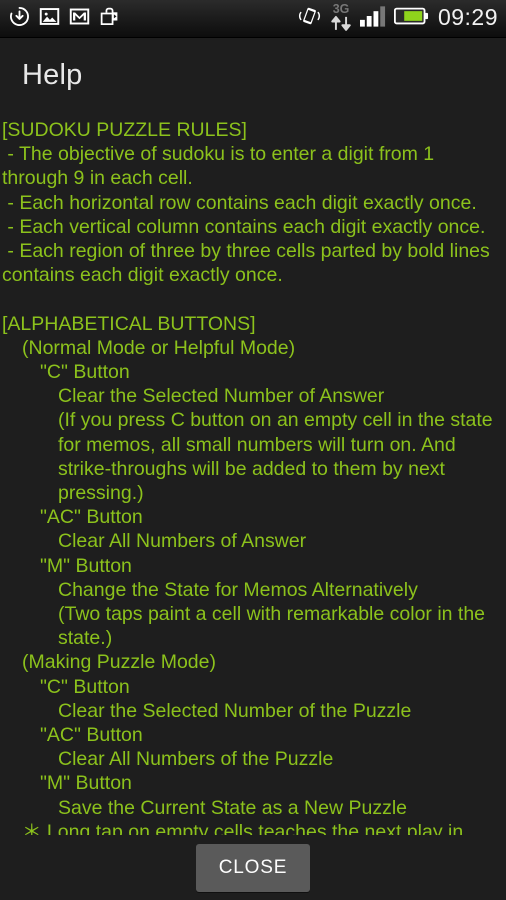 Image resolution: width=506 pixels, height=900 pixels. Describe the element at coordinates (221, 396) in the screenshot. I see `help-line: Clear the Selected Number of Answer` at that location.